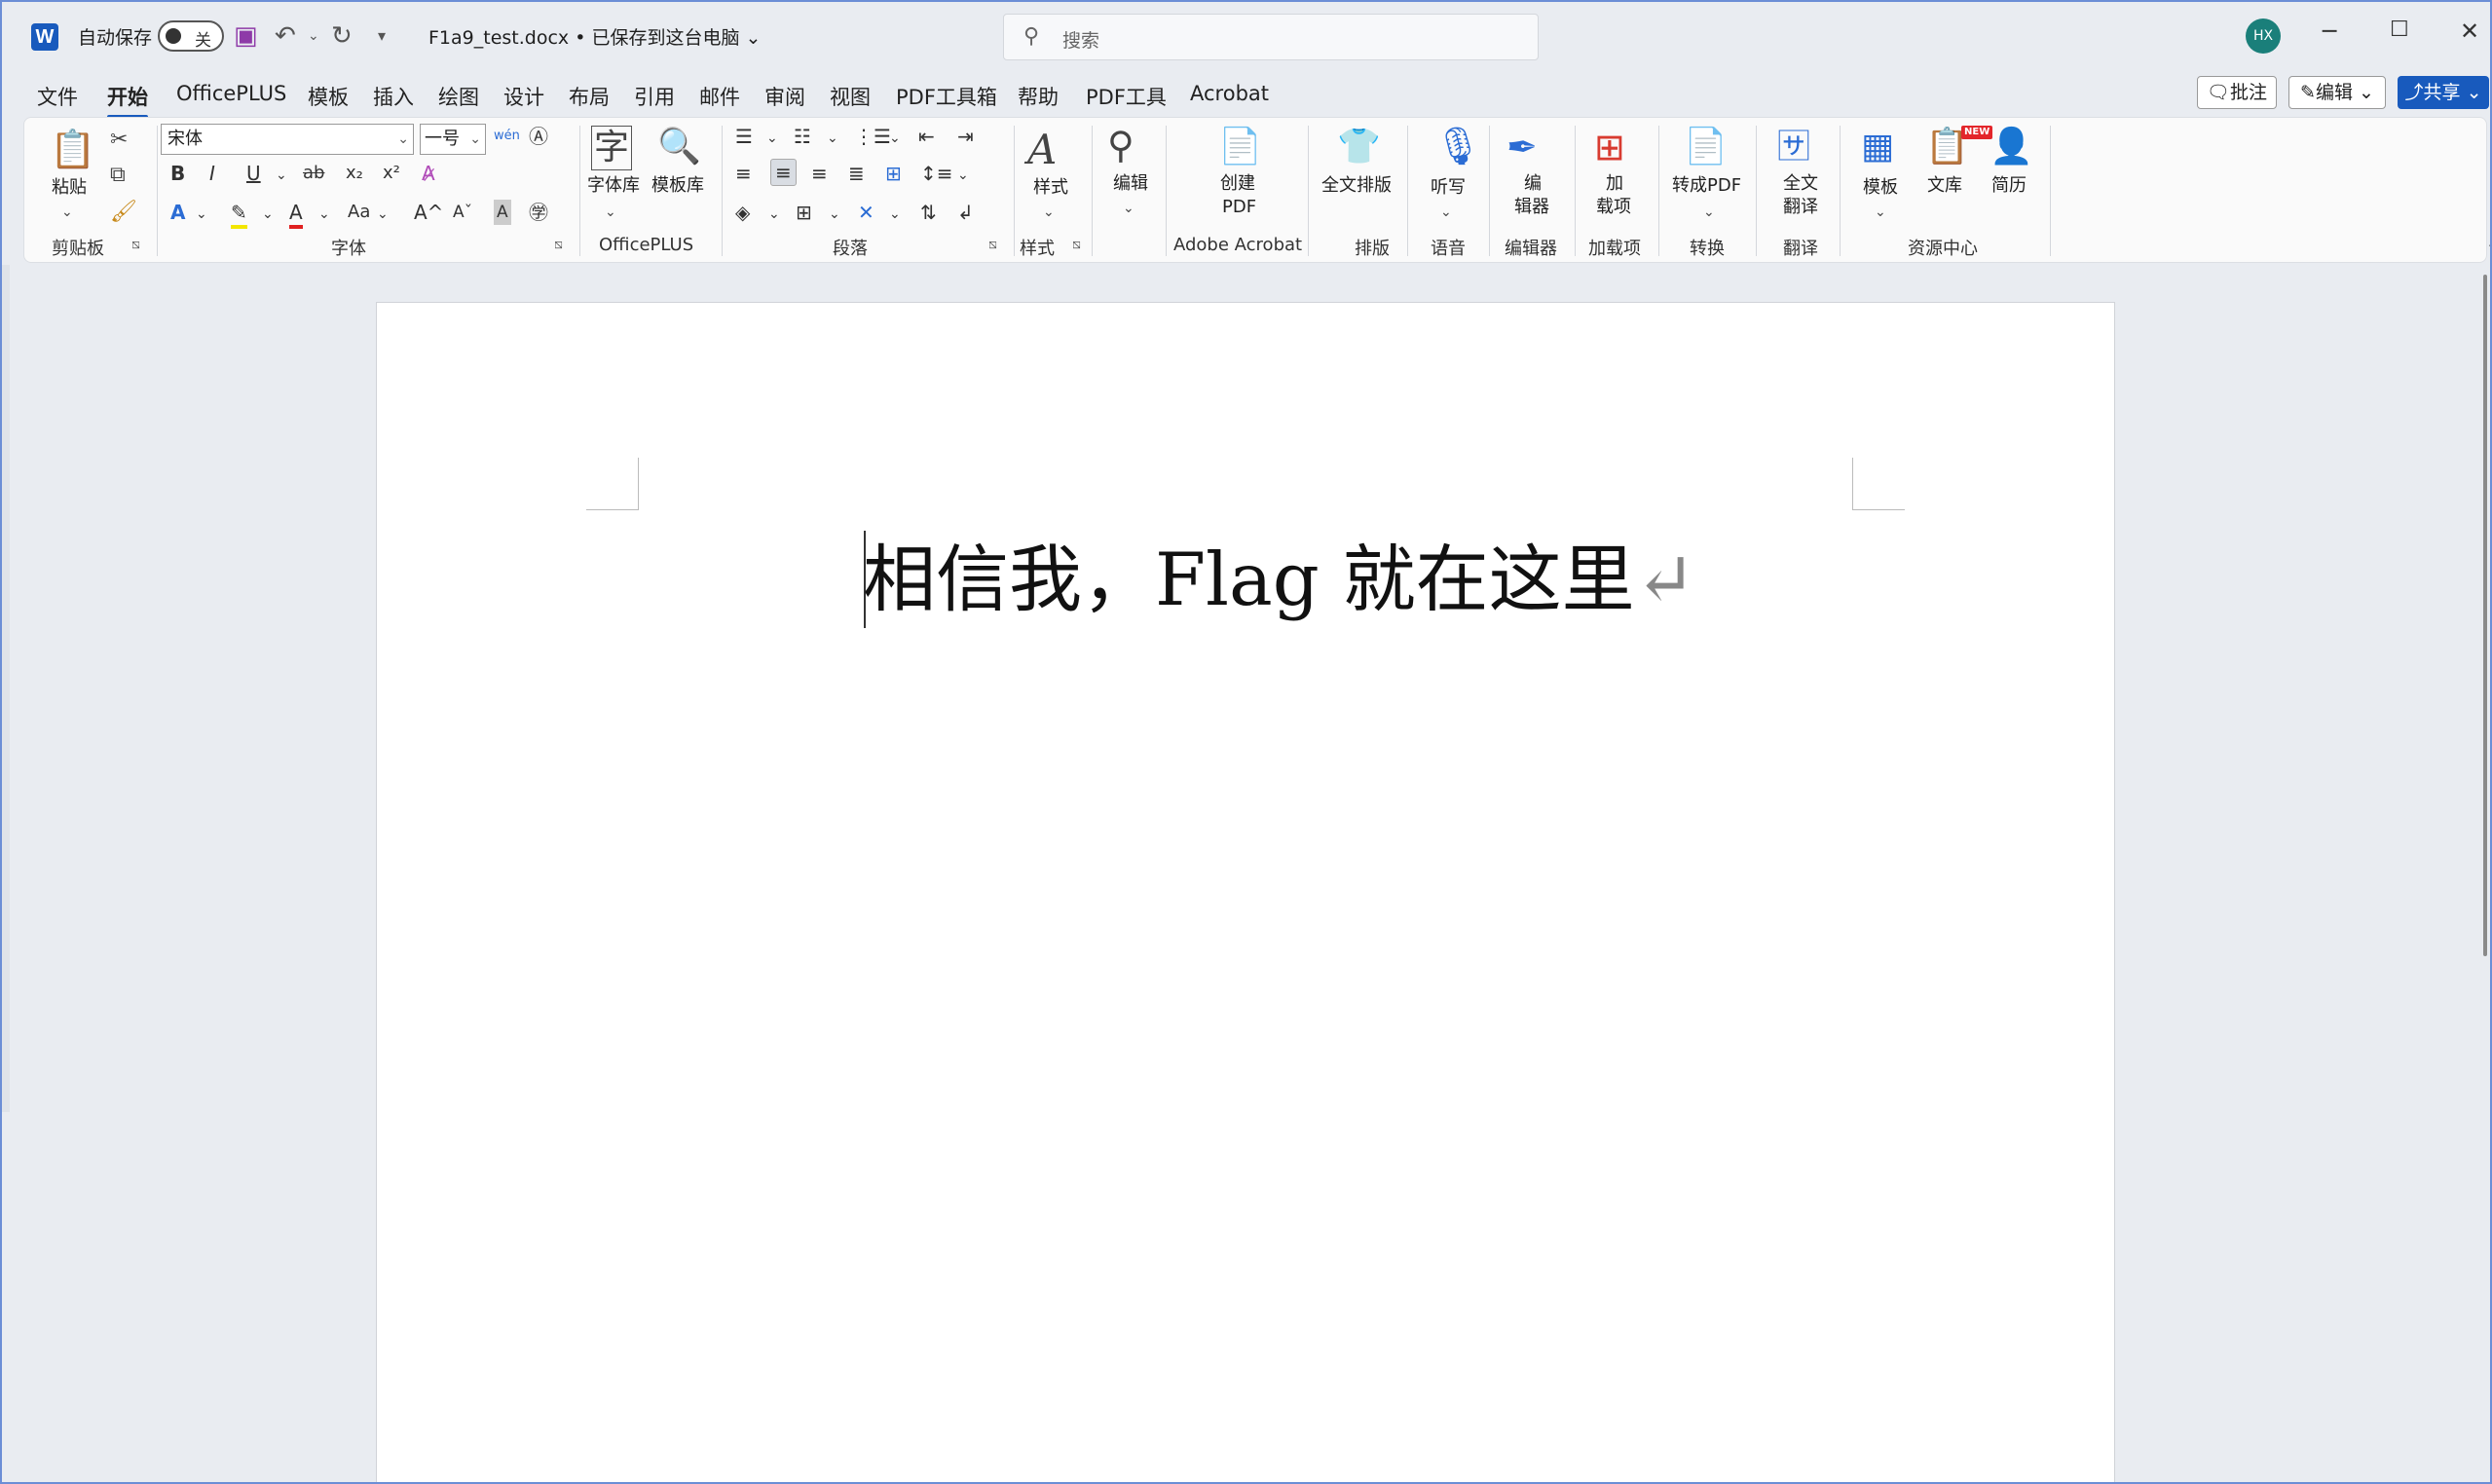  I want to click on template-icon: ▦, so click(1877, 147).